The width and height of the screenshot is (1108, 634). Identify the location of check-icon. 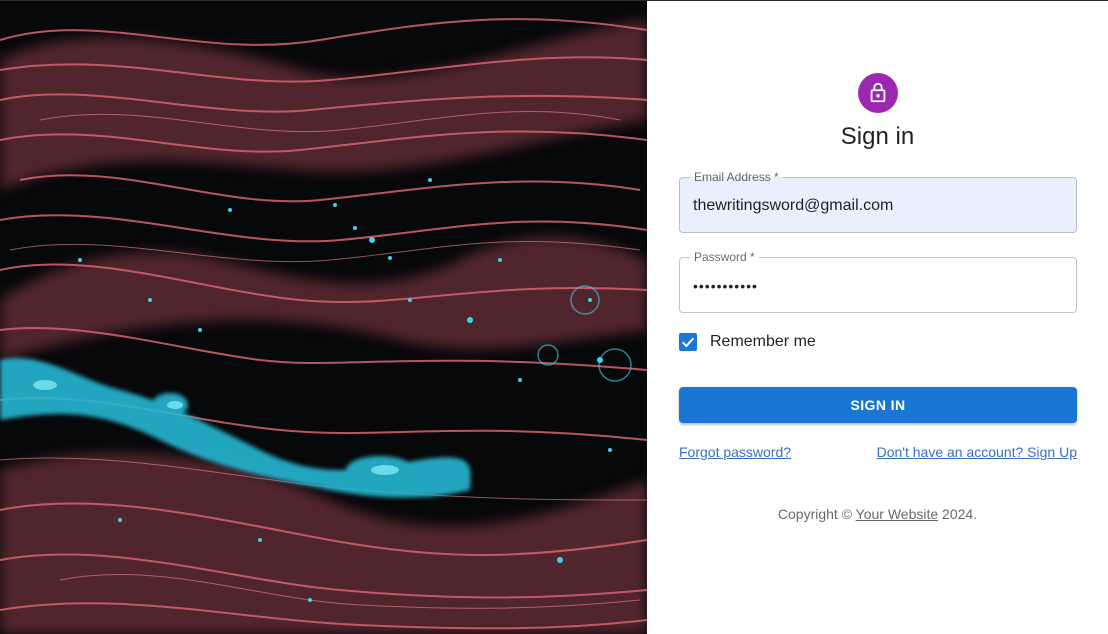
(688, 342).